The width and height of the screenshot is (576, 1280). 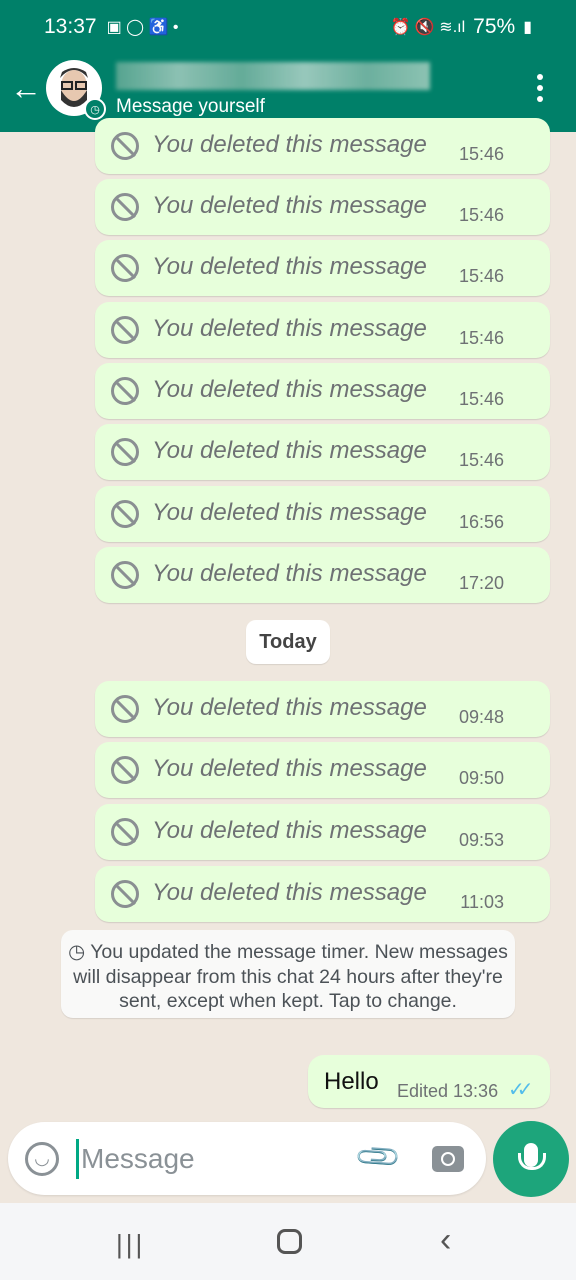 What do you see at coordinates (142, 27) in the screenshot?
I see `gallery-icon: ▣ ◯ ♿ •` at bounding box center [142, 27].